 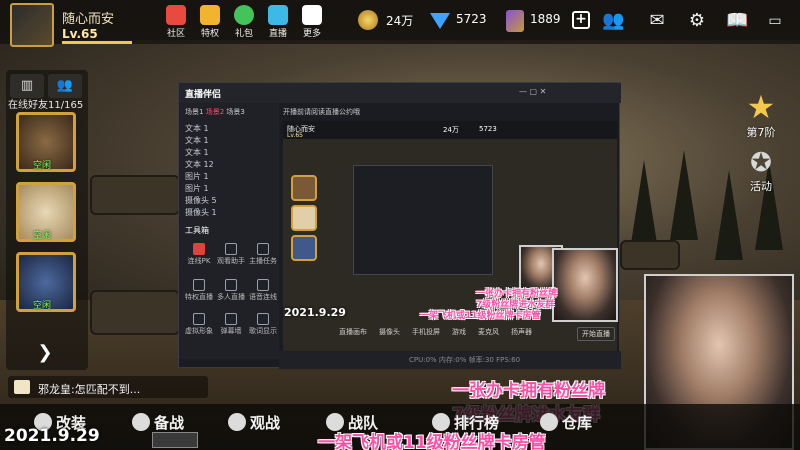 I want to click on task-tool: 主播任务, so click(x=263, y=254).